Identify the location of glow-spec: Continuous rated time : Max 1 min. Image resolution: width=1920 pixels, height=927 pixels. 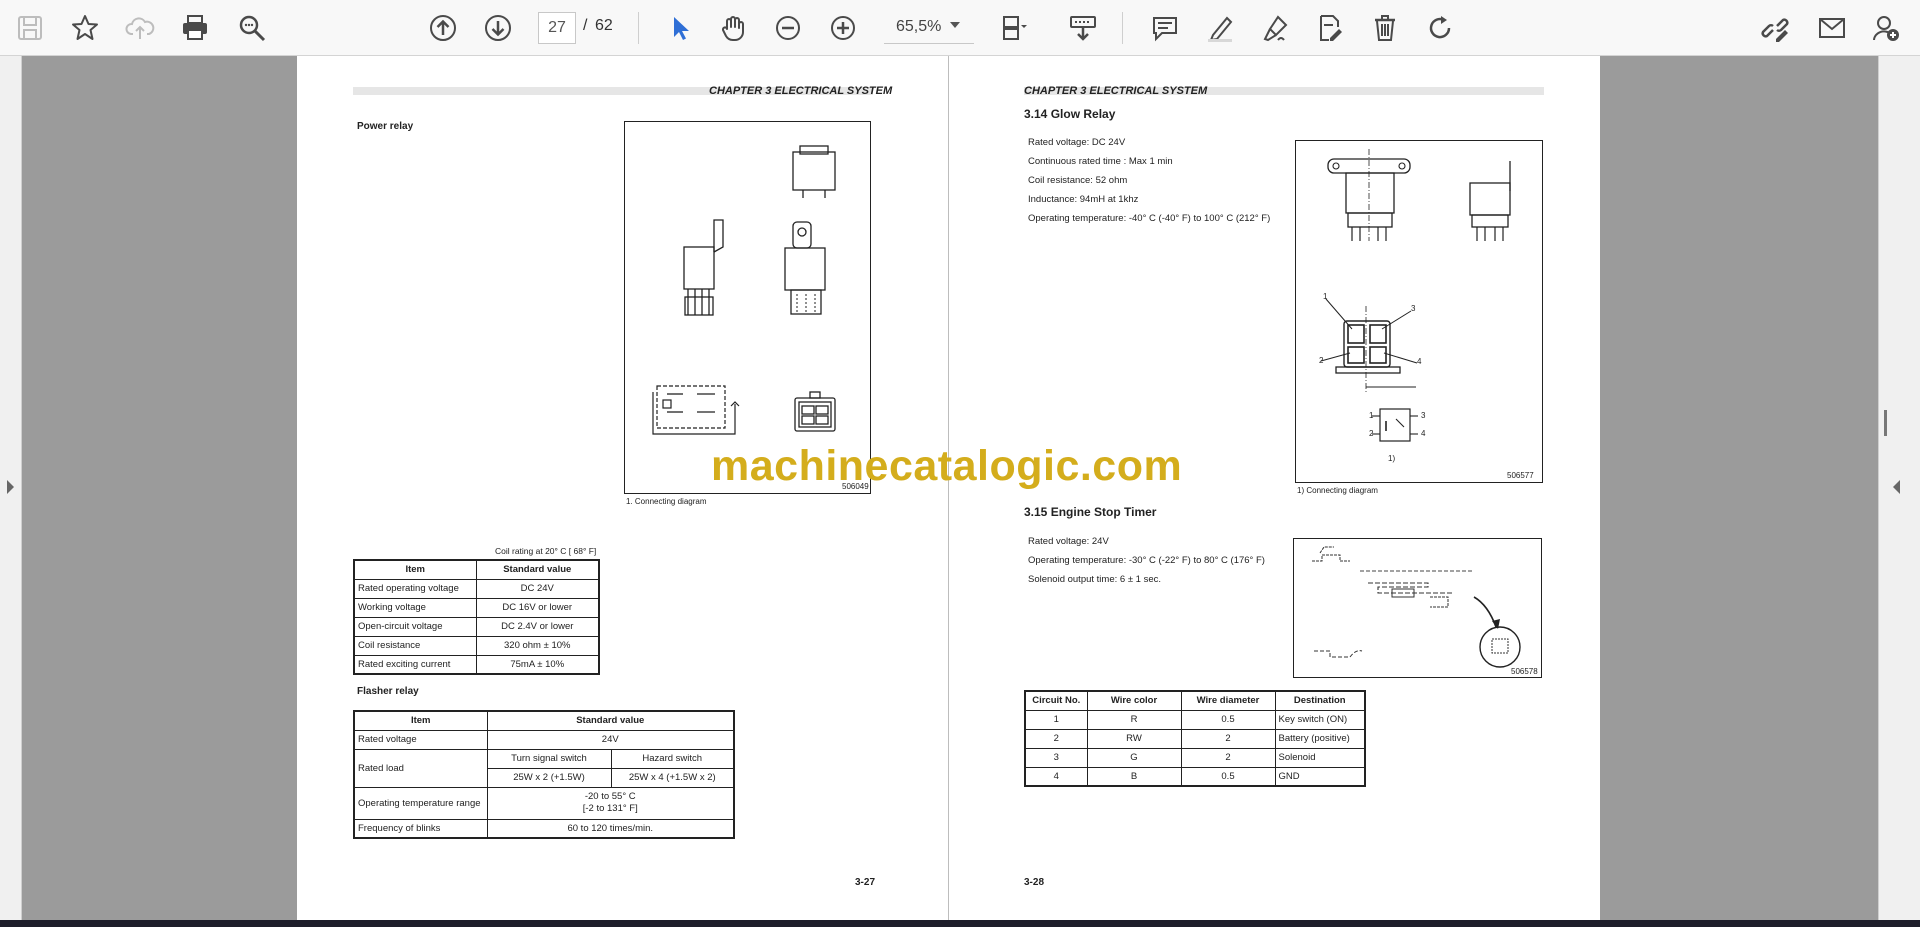
(1100, 161).